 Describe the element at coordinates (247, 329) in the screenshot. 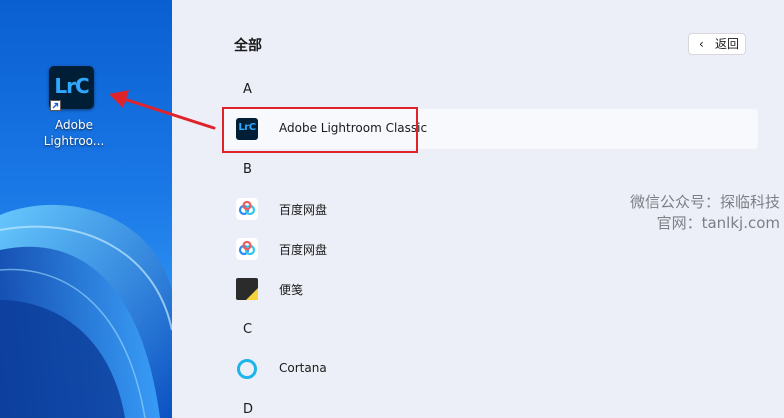

I see `group-letter-c: C` at that location.